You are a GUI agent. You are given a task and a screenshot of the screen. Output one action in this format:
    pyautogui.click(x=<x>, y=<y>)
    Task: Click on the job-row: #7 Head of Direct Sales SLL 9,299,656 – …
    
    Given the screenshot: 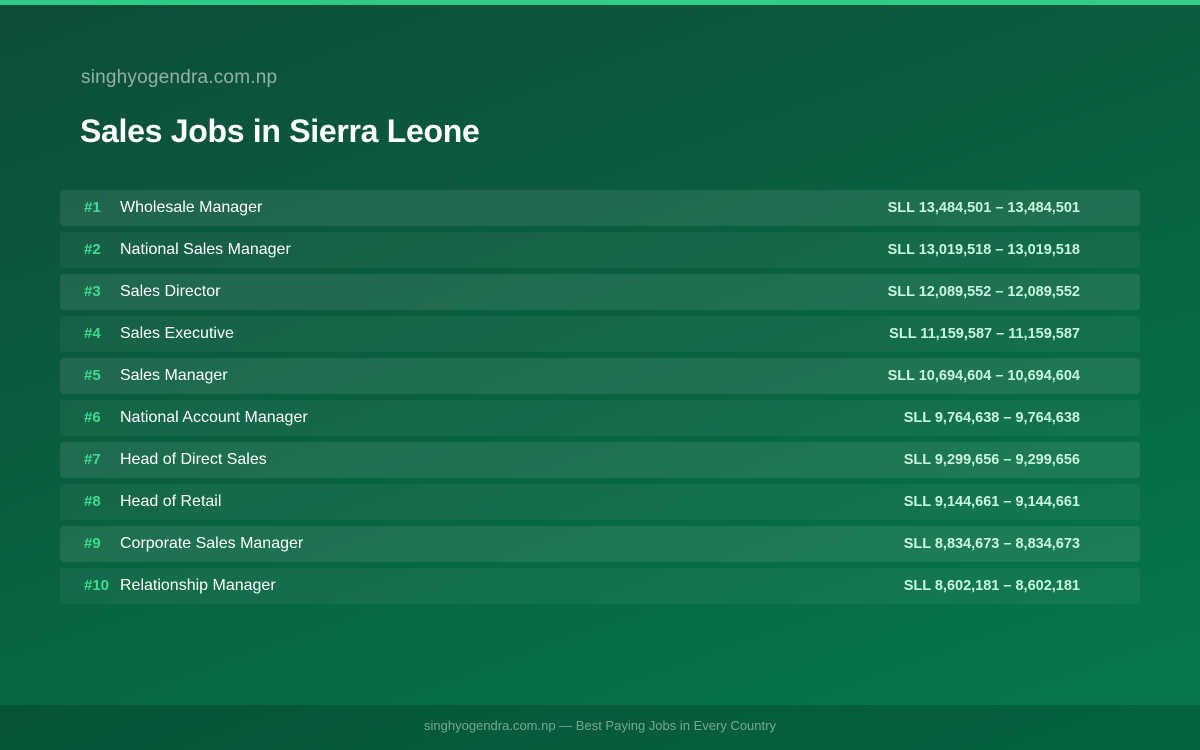 What is the action you would take?
    pyautogui.click(x=600, y=460)
    